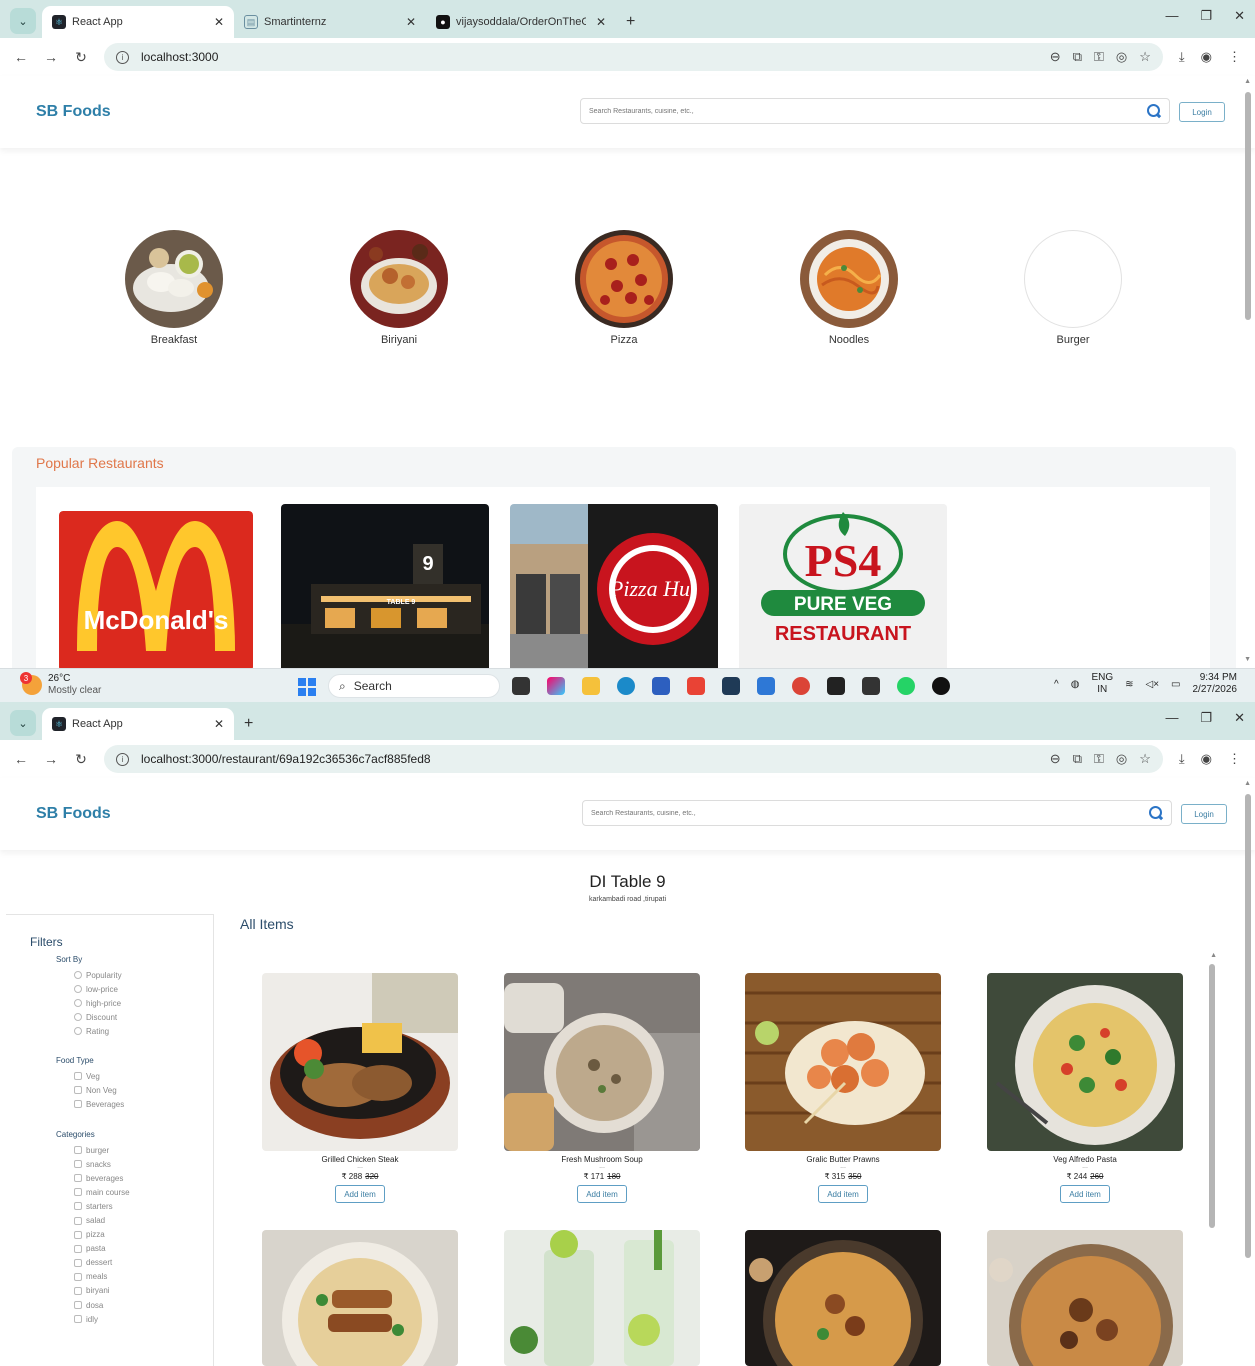  I want to click on category-biriyani: Biriyani, so click(399, 288).